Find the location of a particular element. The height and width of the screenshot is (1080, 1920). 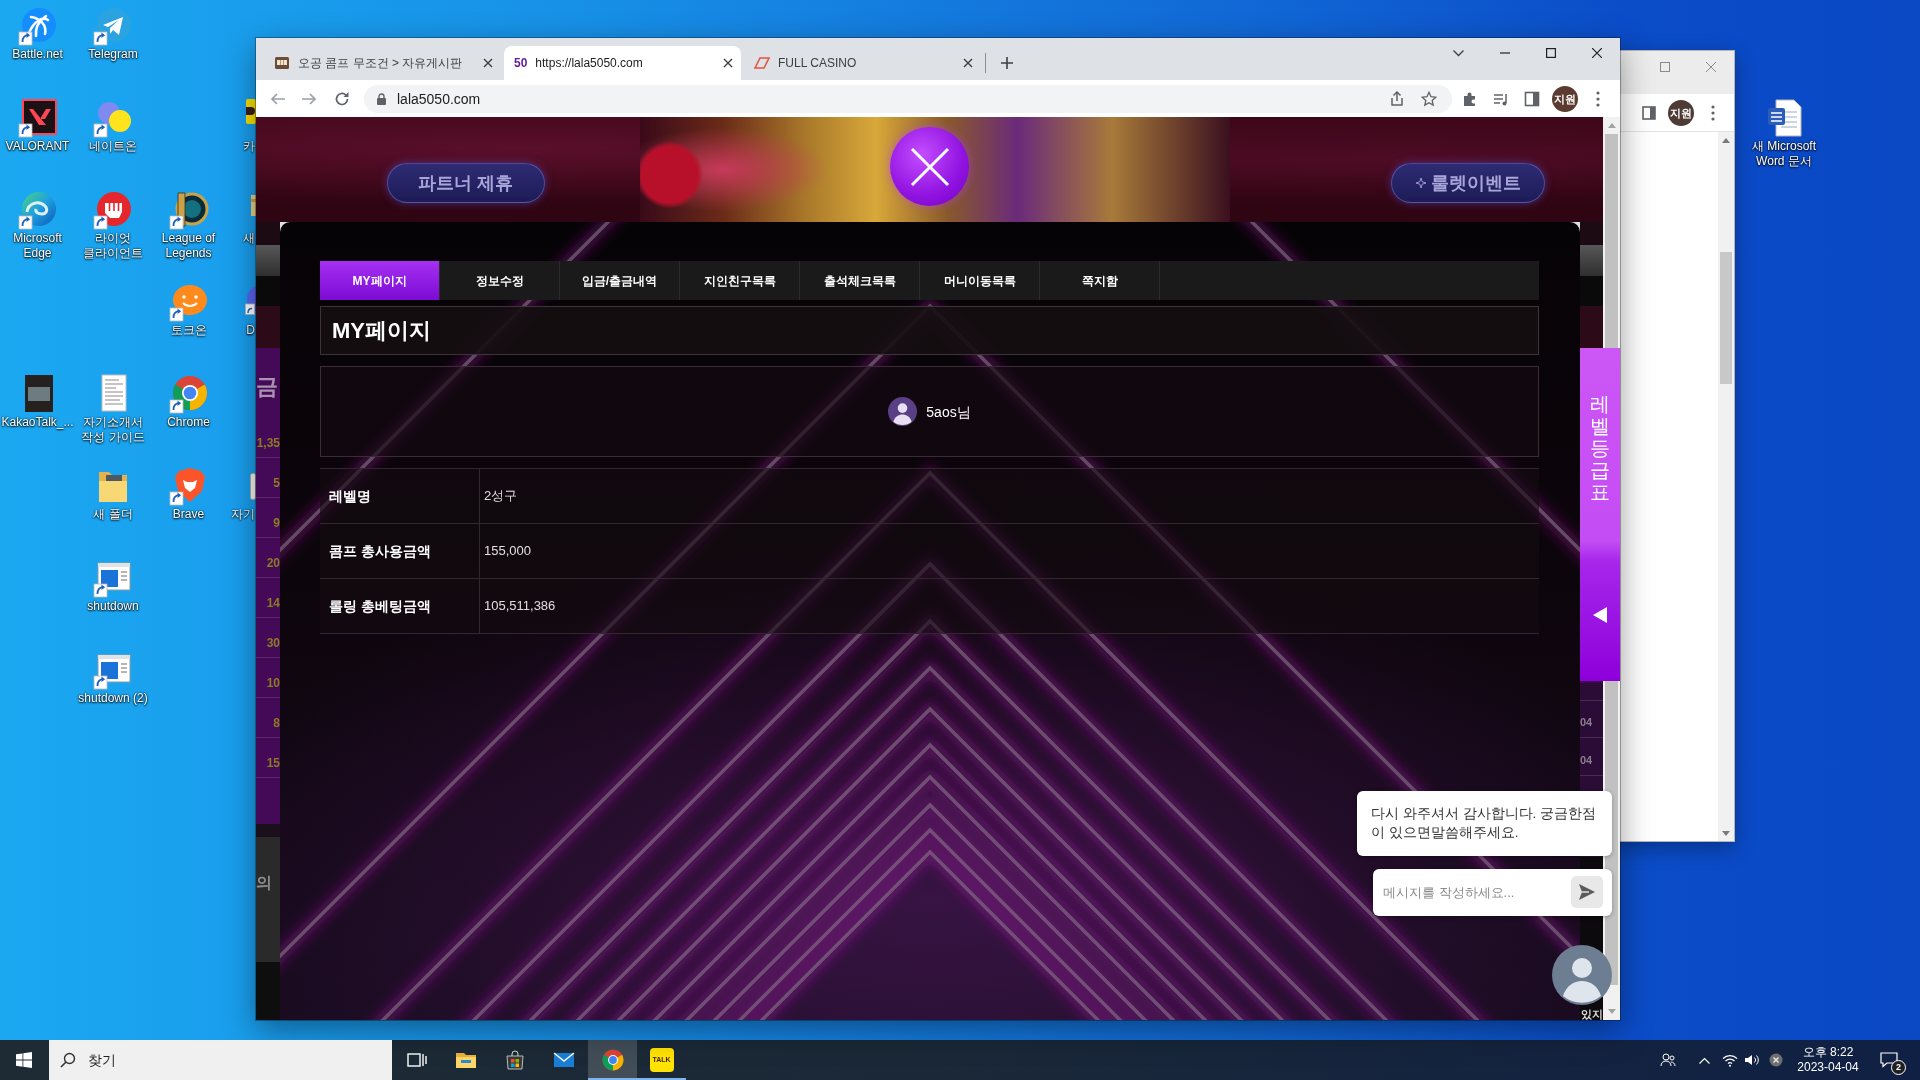

row-label: 롤링 총베팅금액 is located at coordinates (400, 606).